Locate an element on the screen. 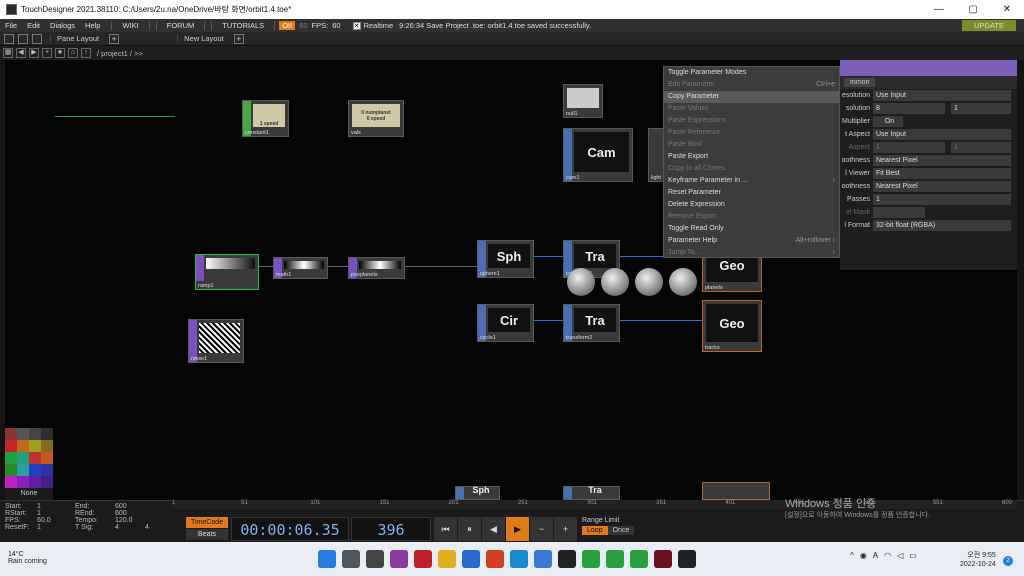  context-menu-item: Jump To... › is located at coordinates (751, 253).